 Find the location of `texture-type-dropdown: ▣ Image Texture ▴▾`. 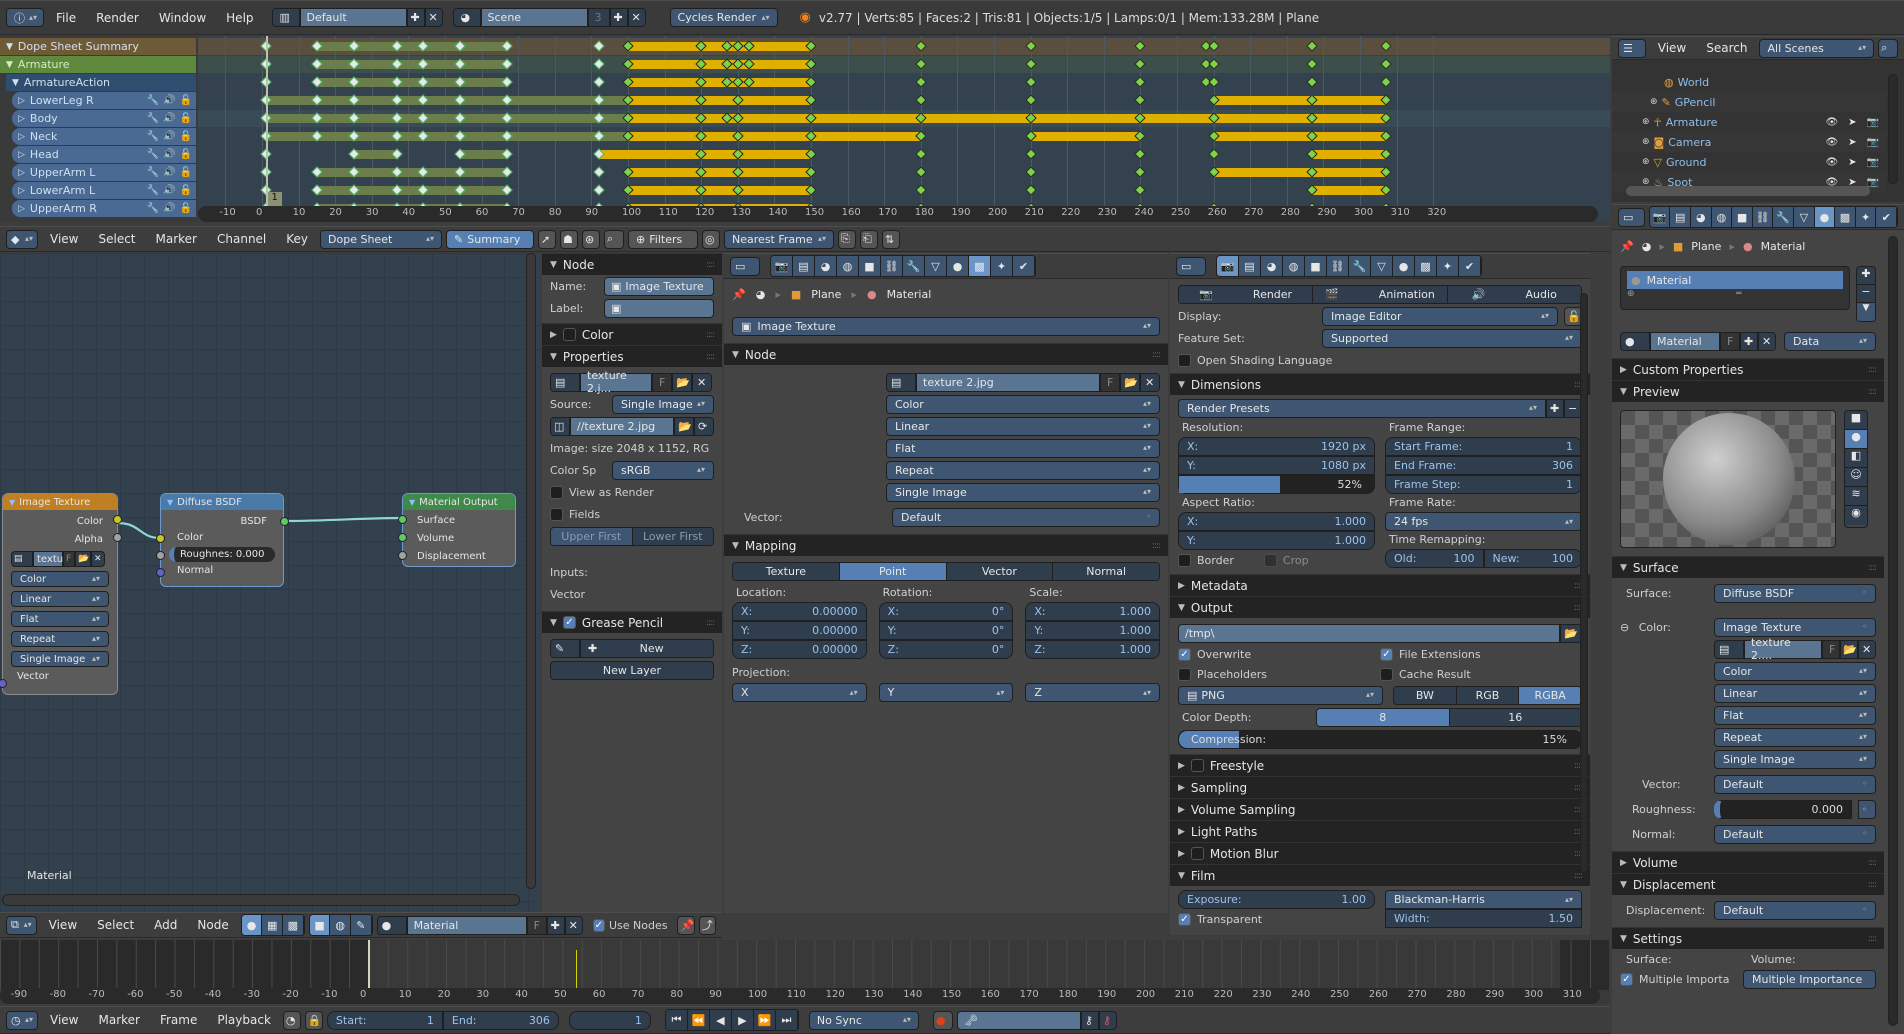

texture-type-dropdown: ▣ Image Texture ▴▾ is located at coordinates (946, 326).